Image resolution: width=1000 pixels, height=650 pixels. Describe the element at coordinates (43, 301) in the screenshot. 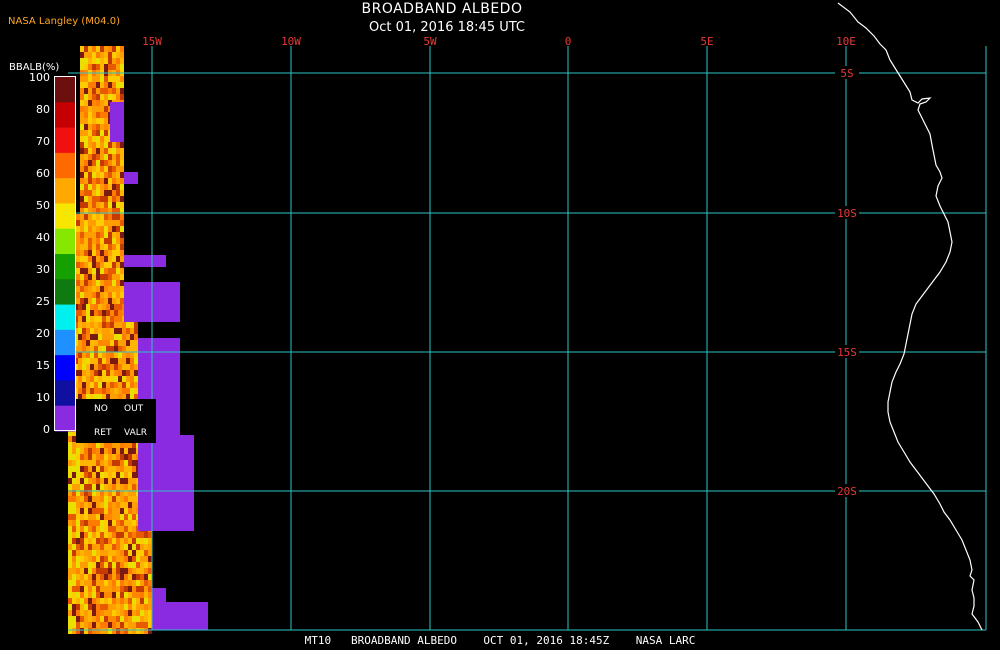

I see `colorbar-label: 25` at that location.